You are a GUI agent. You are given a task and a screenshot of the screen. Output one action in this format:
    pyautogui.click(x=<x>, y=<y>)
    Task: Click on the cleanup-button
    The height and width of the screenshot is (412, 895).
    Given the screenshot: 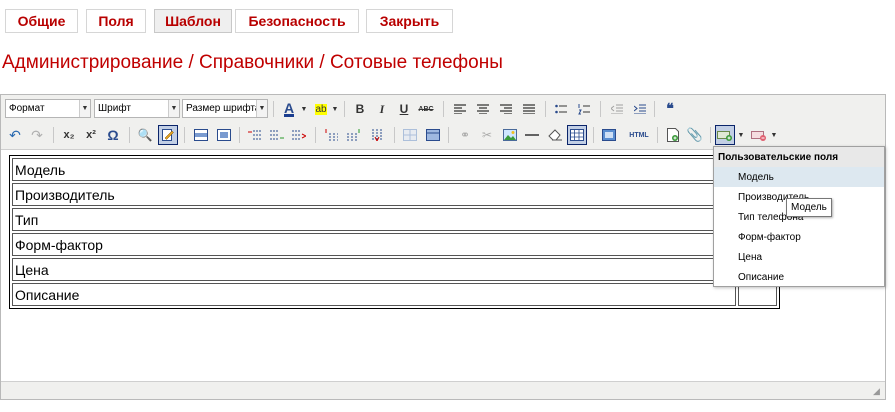 What is the action you would take?
    pyautogui.click(x=555, y=135)
    